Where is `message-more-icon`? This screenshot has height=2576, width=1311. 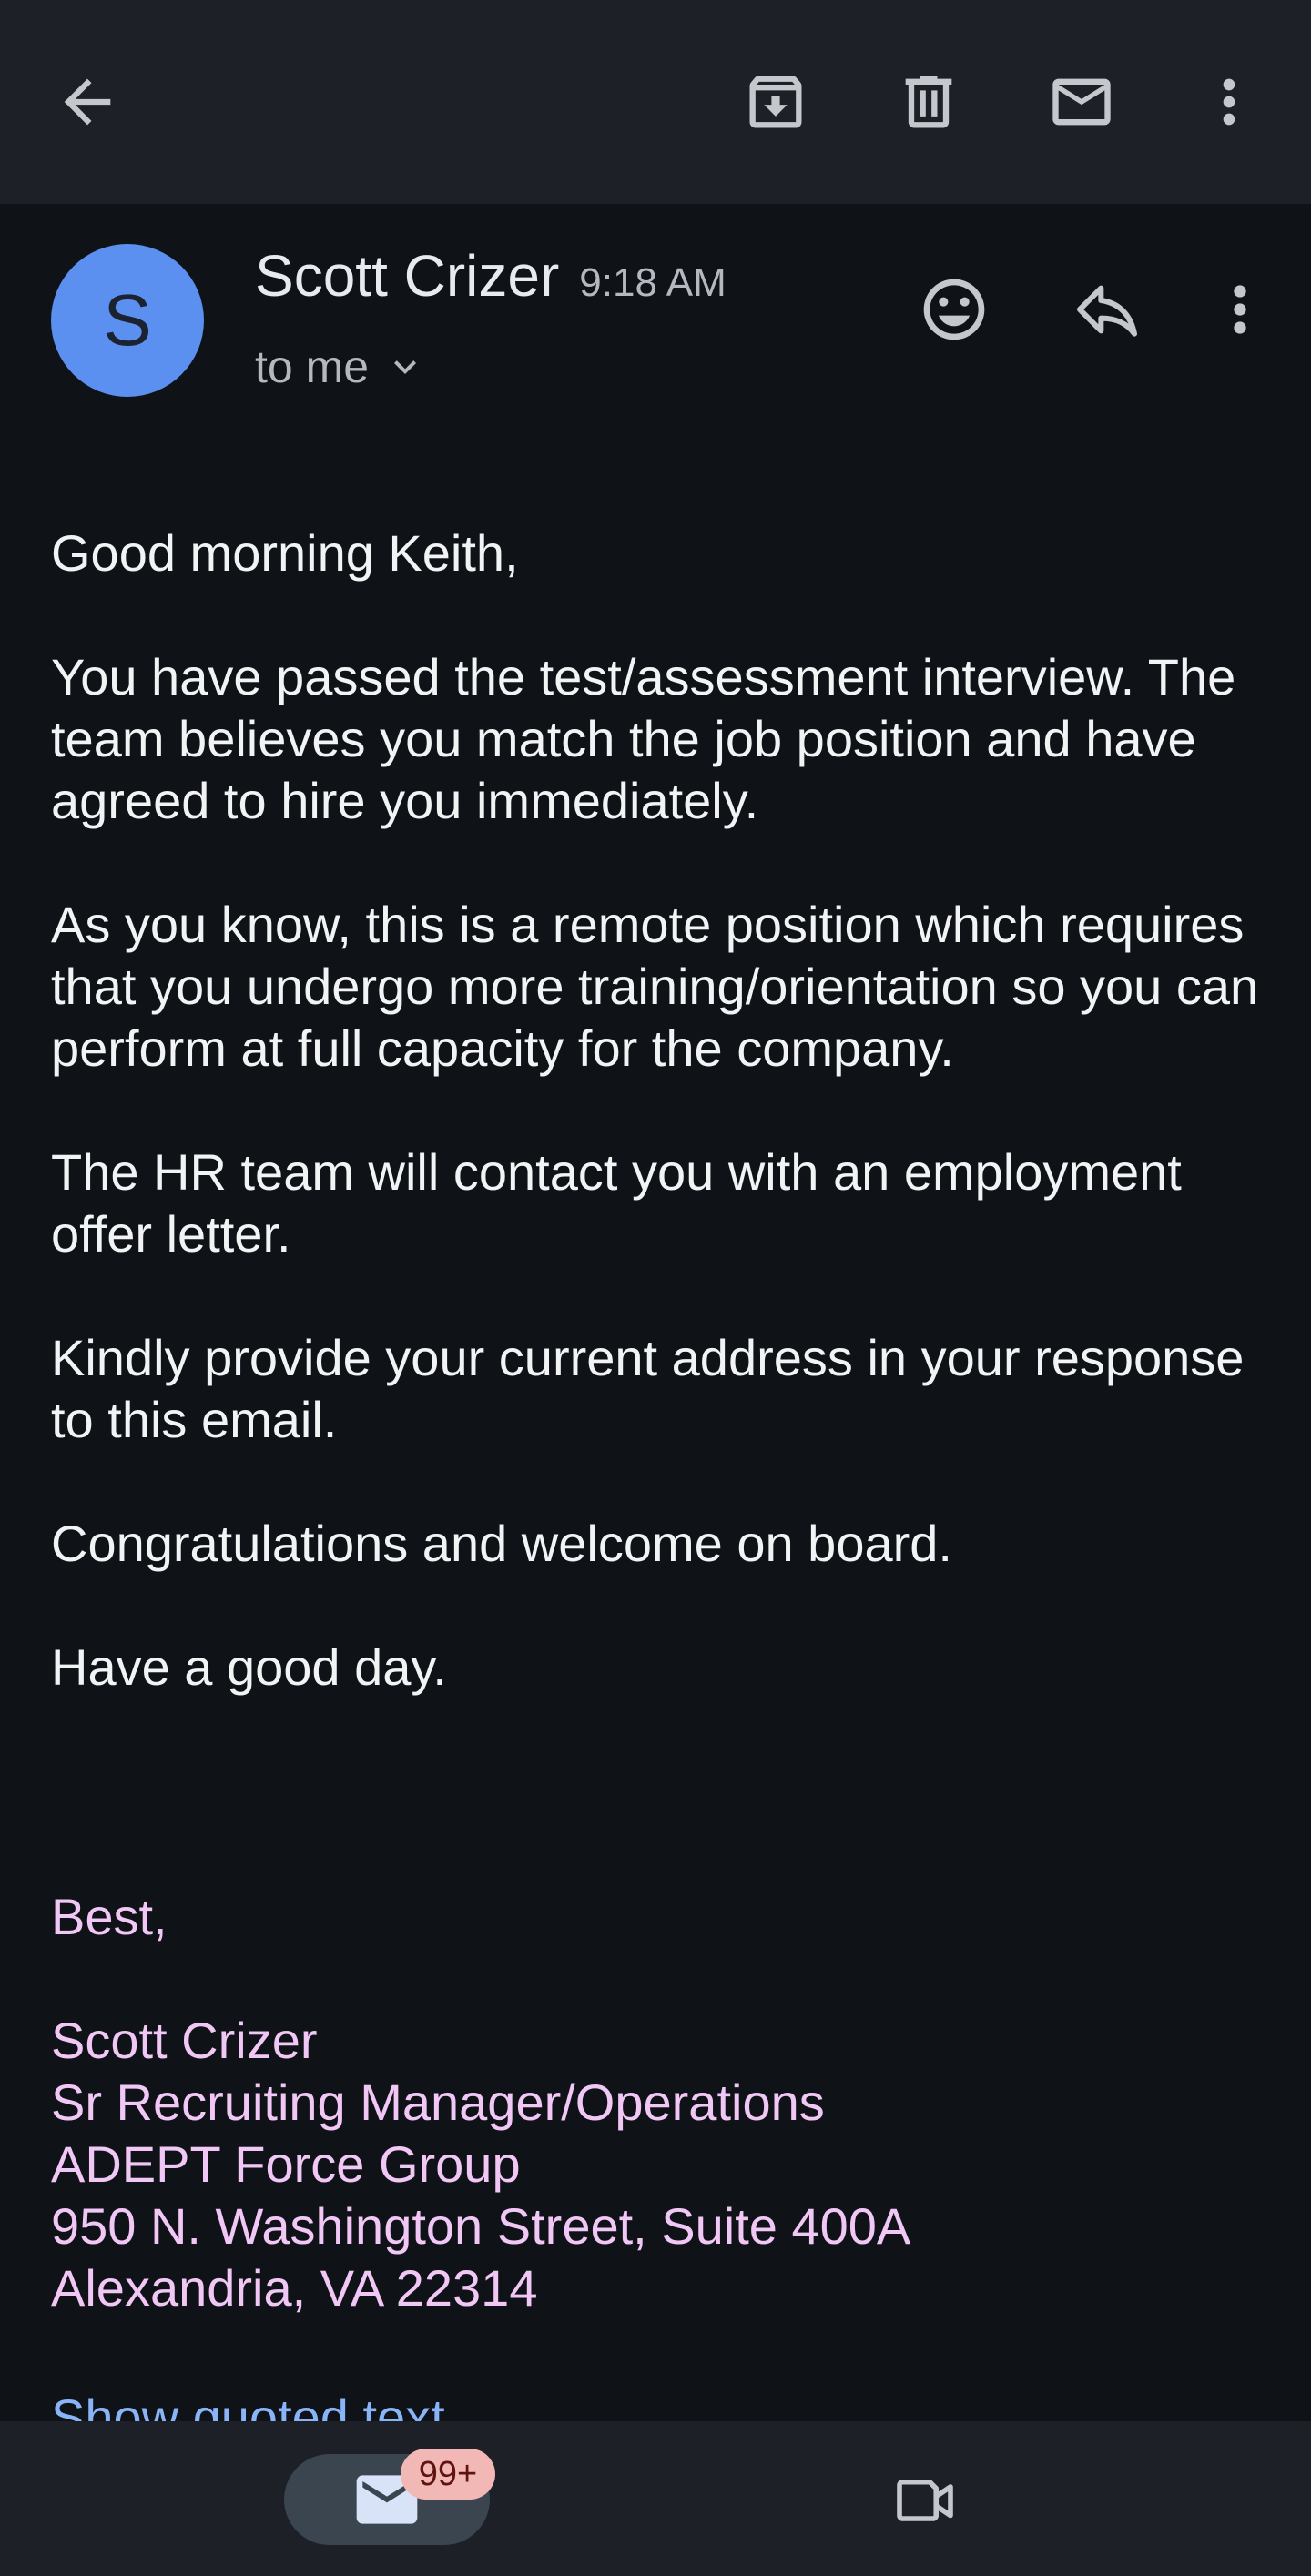
message-more-icon is located at coordinates (1240, 309).